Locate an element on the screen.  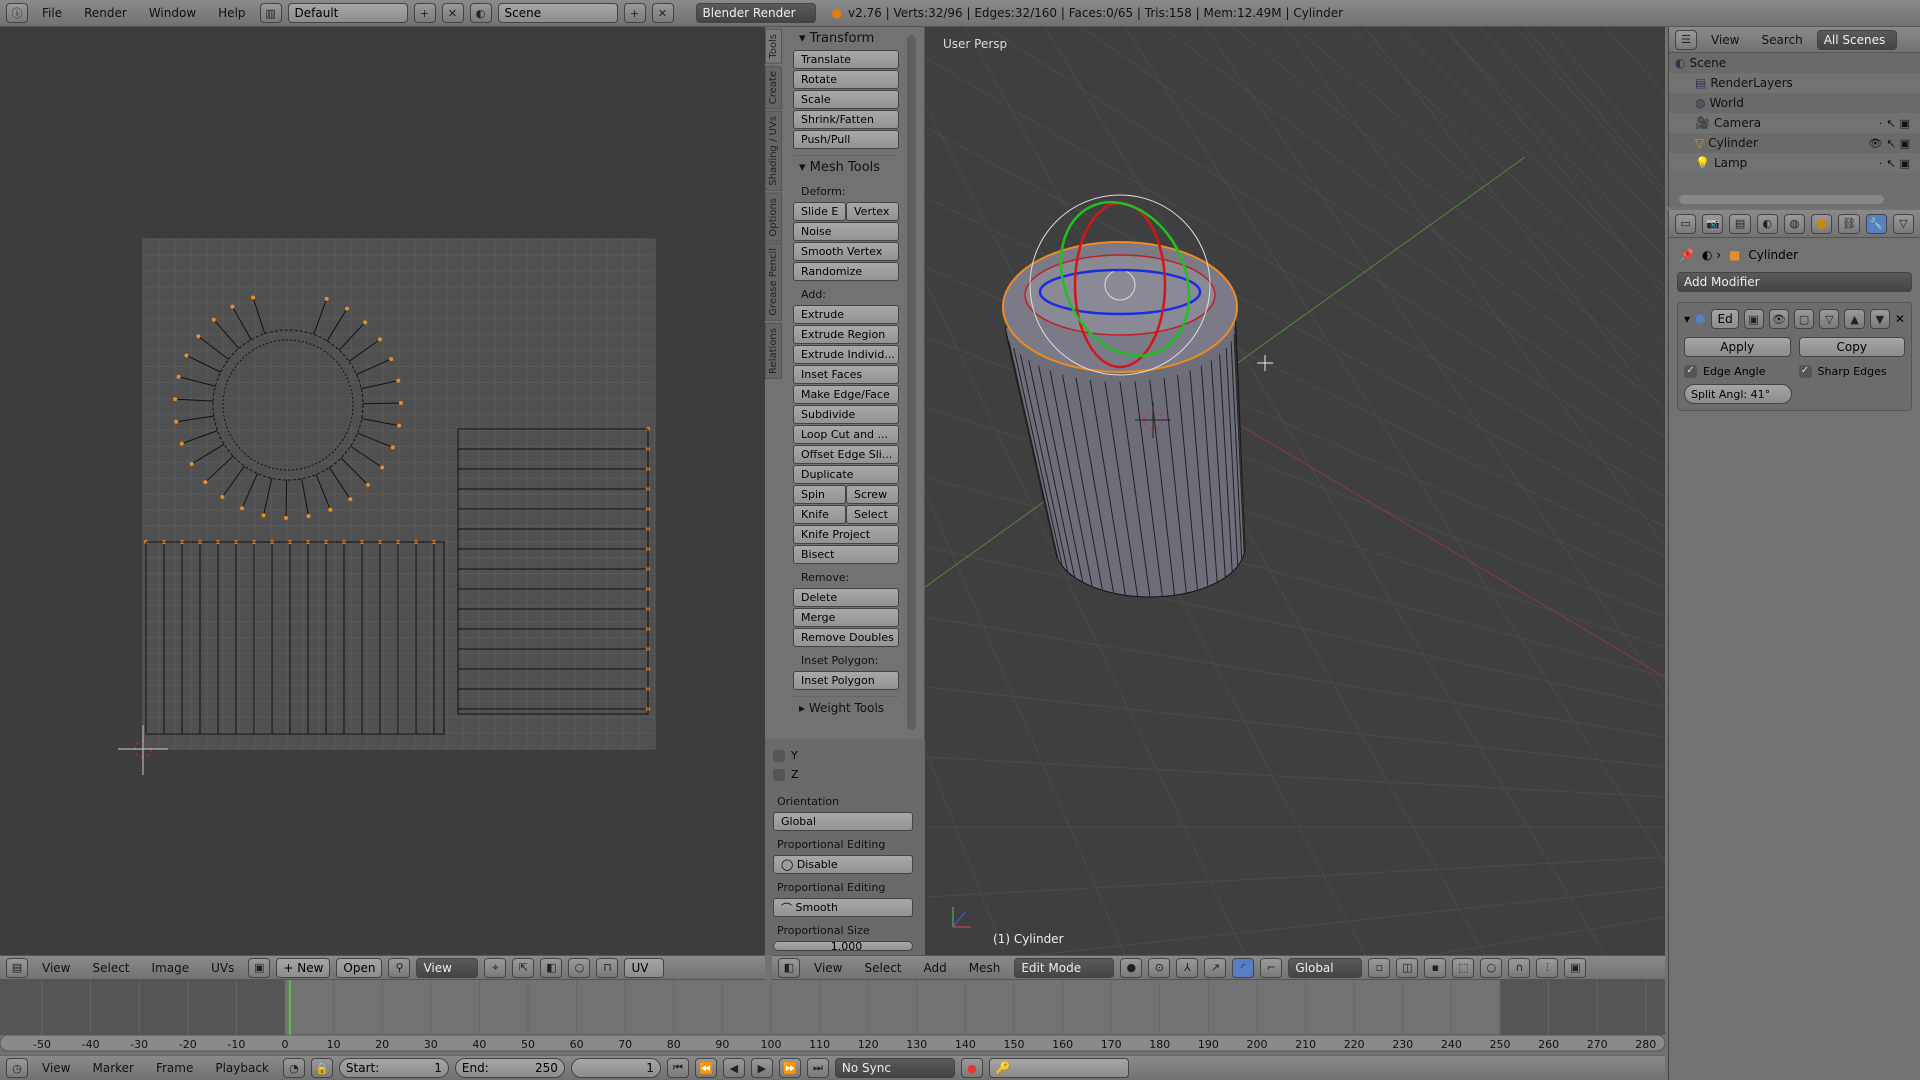
tab-create: Create is located at coordinates (773, 87).